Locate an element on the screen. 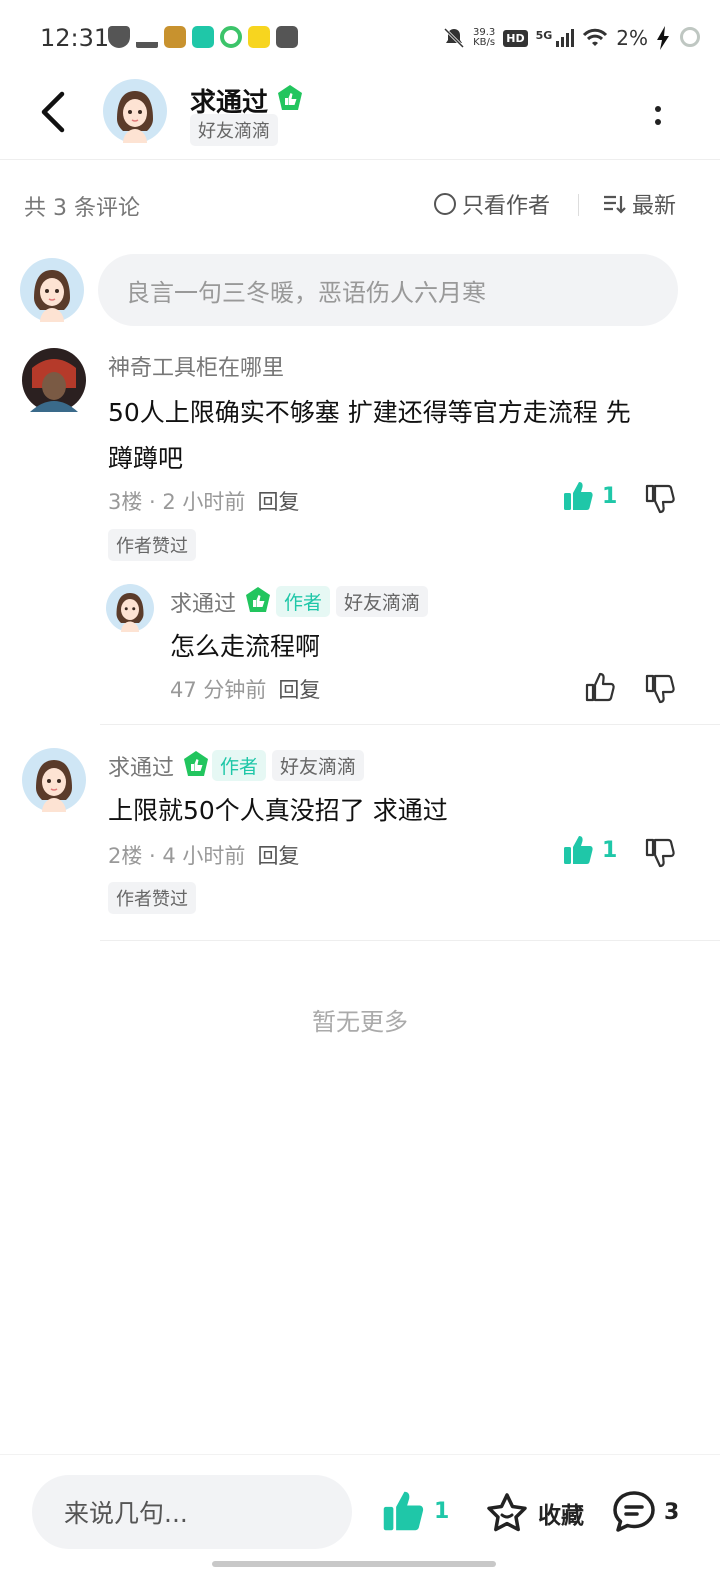  net-speed: 39.3 KB/s is located at coordinates (484, 38).